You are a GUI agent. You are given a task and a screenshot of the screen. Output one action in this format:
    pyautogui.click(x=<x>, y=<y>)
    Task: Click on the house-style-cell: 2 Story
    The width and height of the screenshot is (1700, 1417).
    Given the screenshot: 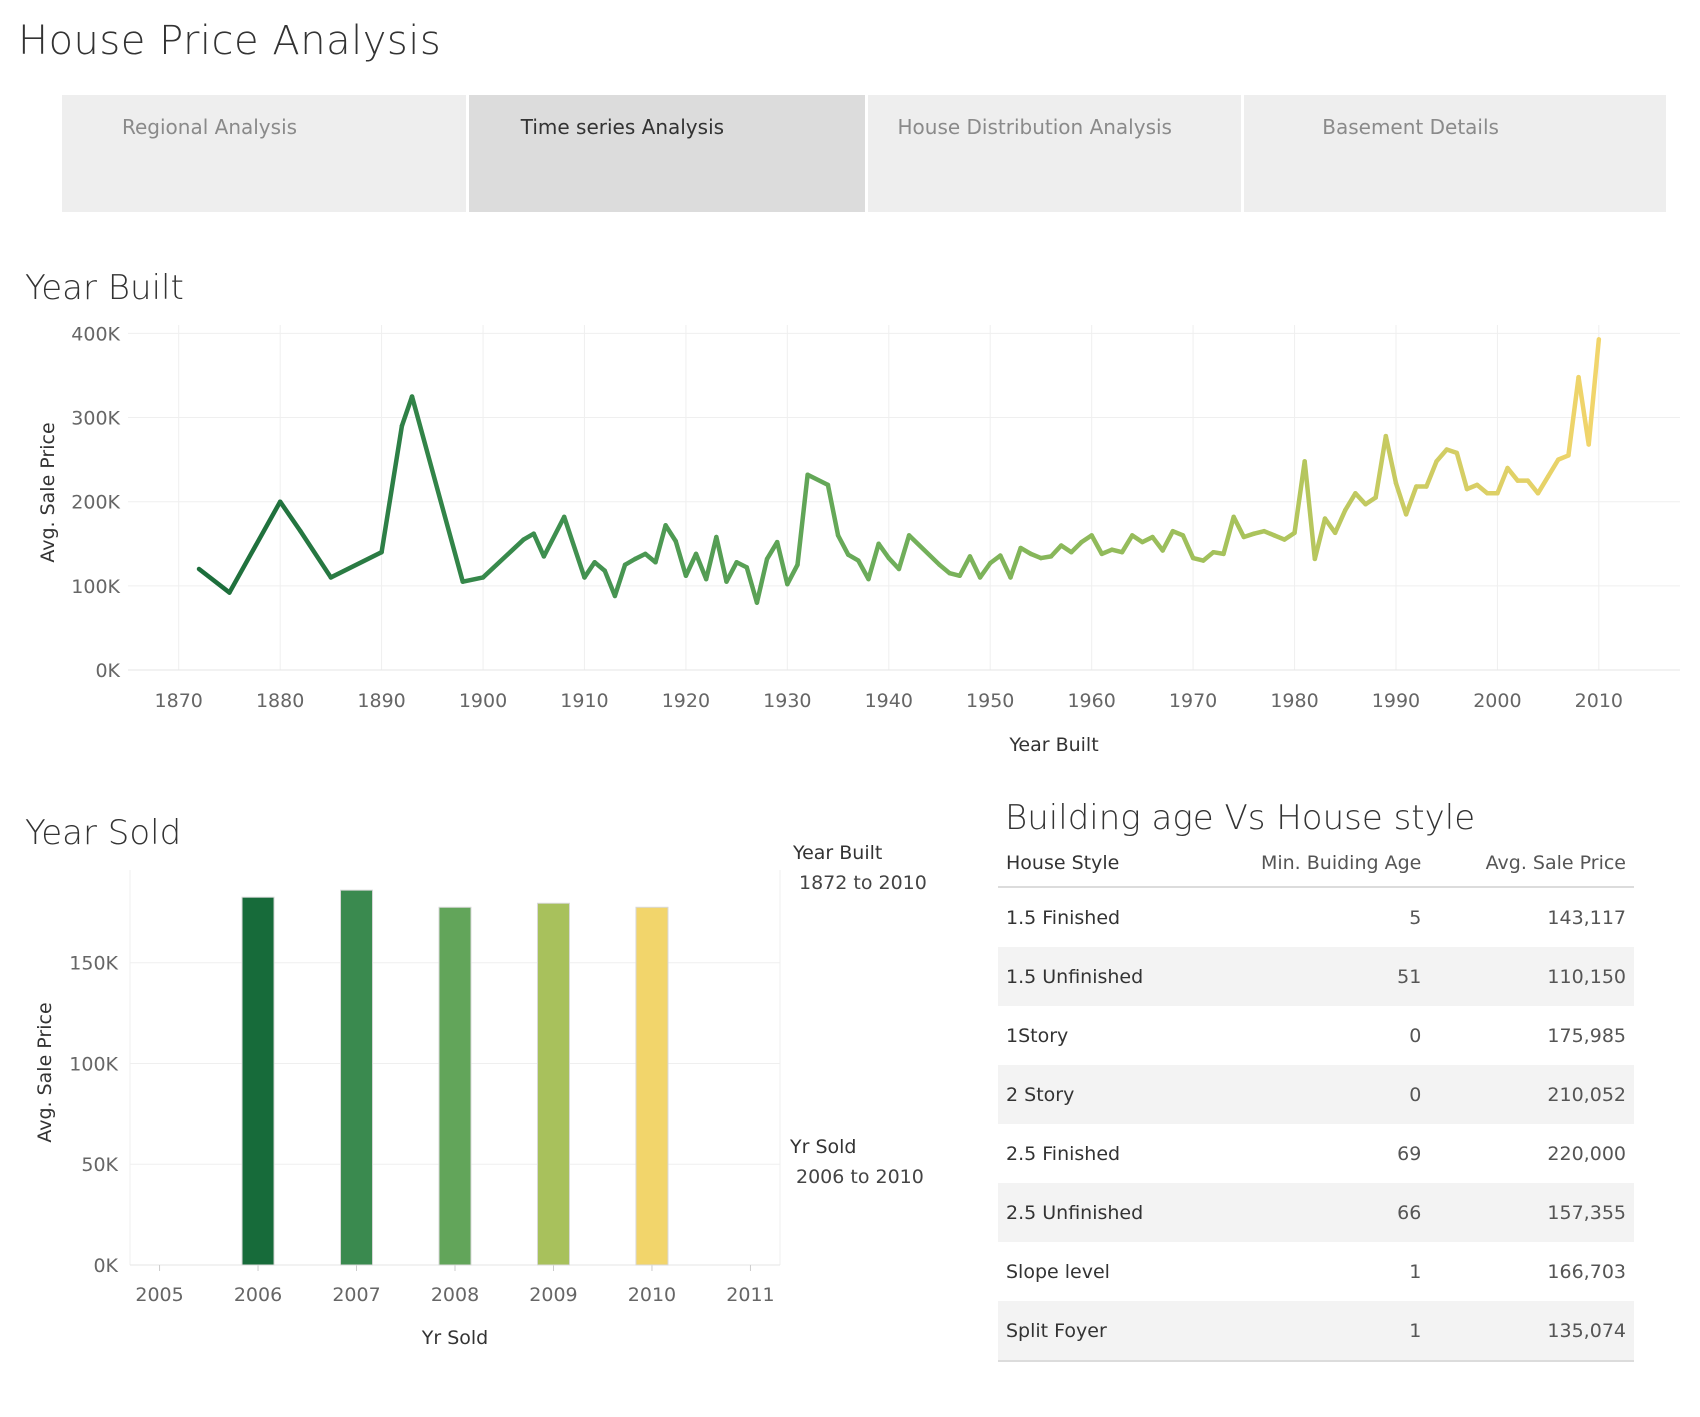 What is the action you would take?
    pyautogui.click(x=1098, y=1094)
    